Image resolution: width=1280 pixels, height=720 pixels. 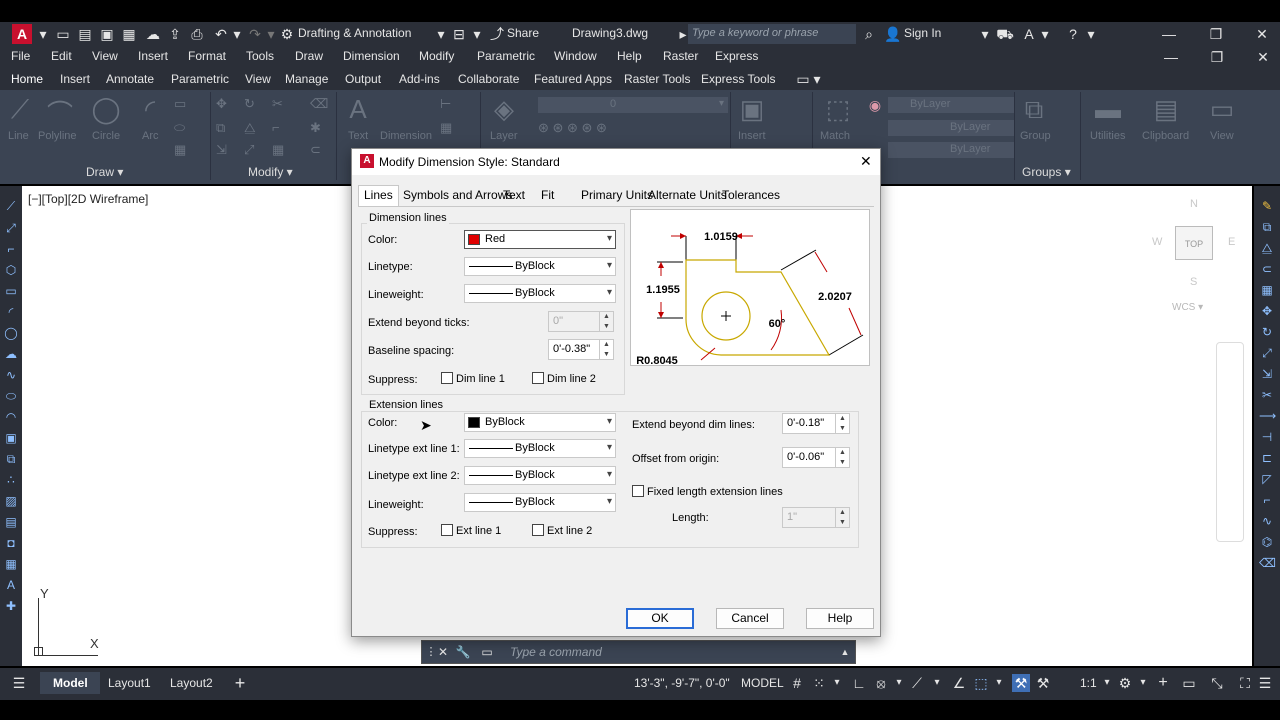 What do you see at coordinates (540, 448) in the screenshot?
I see `linetype-ext-line-1-select: ByBlock ▾` at bounding box center [540, 448].